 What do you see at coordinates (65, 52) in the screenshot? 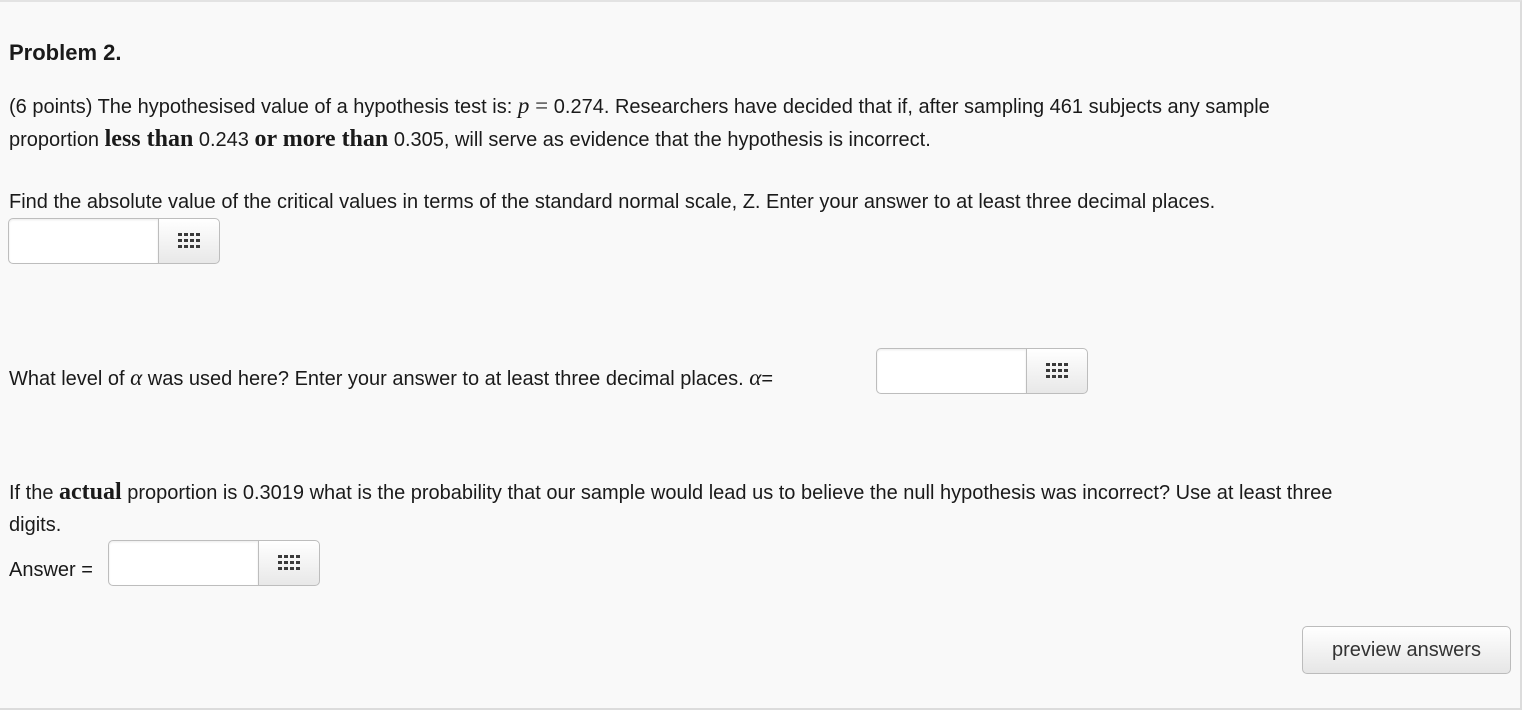
I see `problem-title: Problem 2.` at bounding box center [65, 52].